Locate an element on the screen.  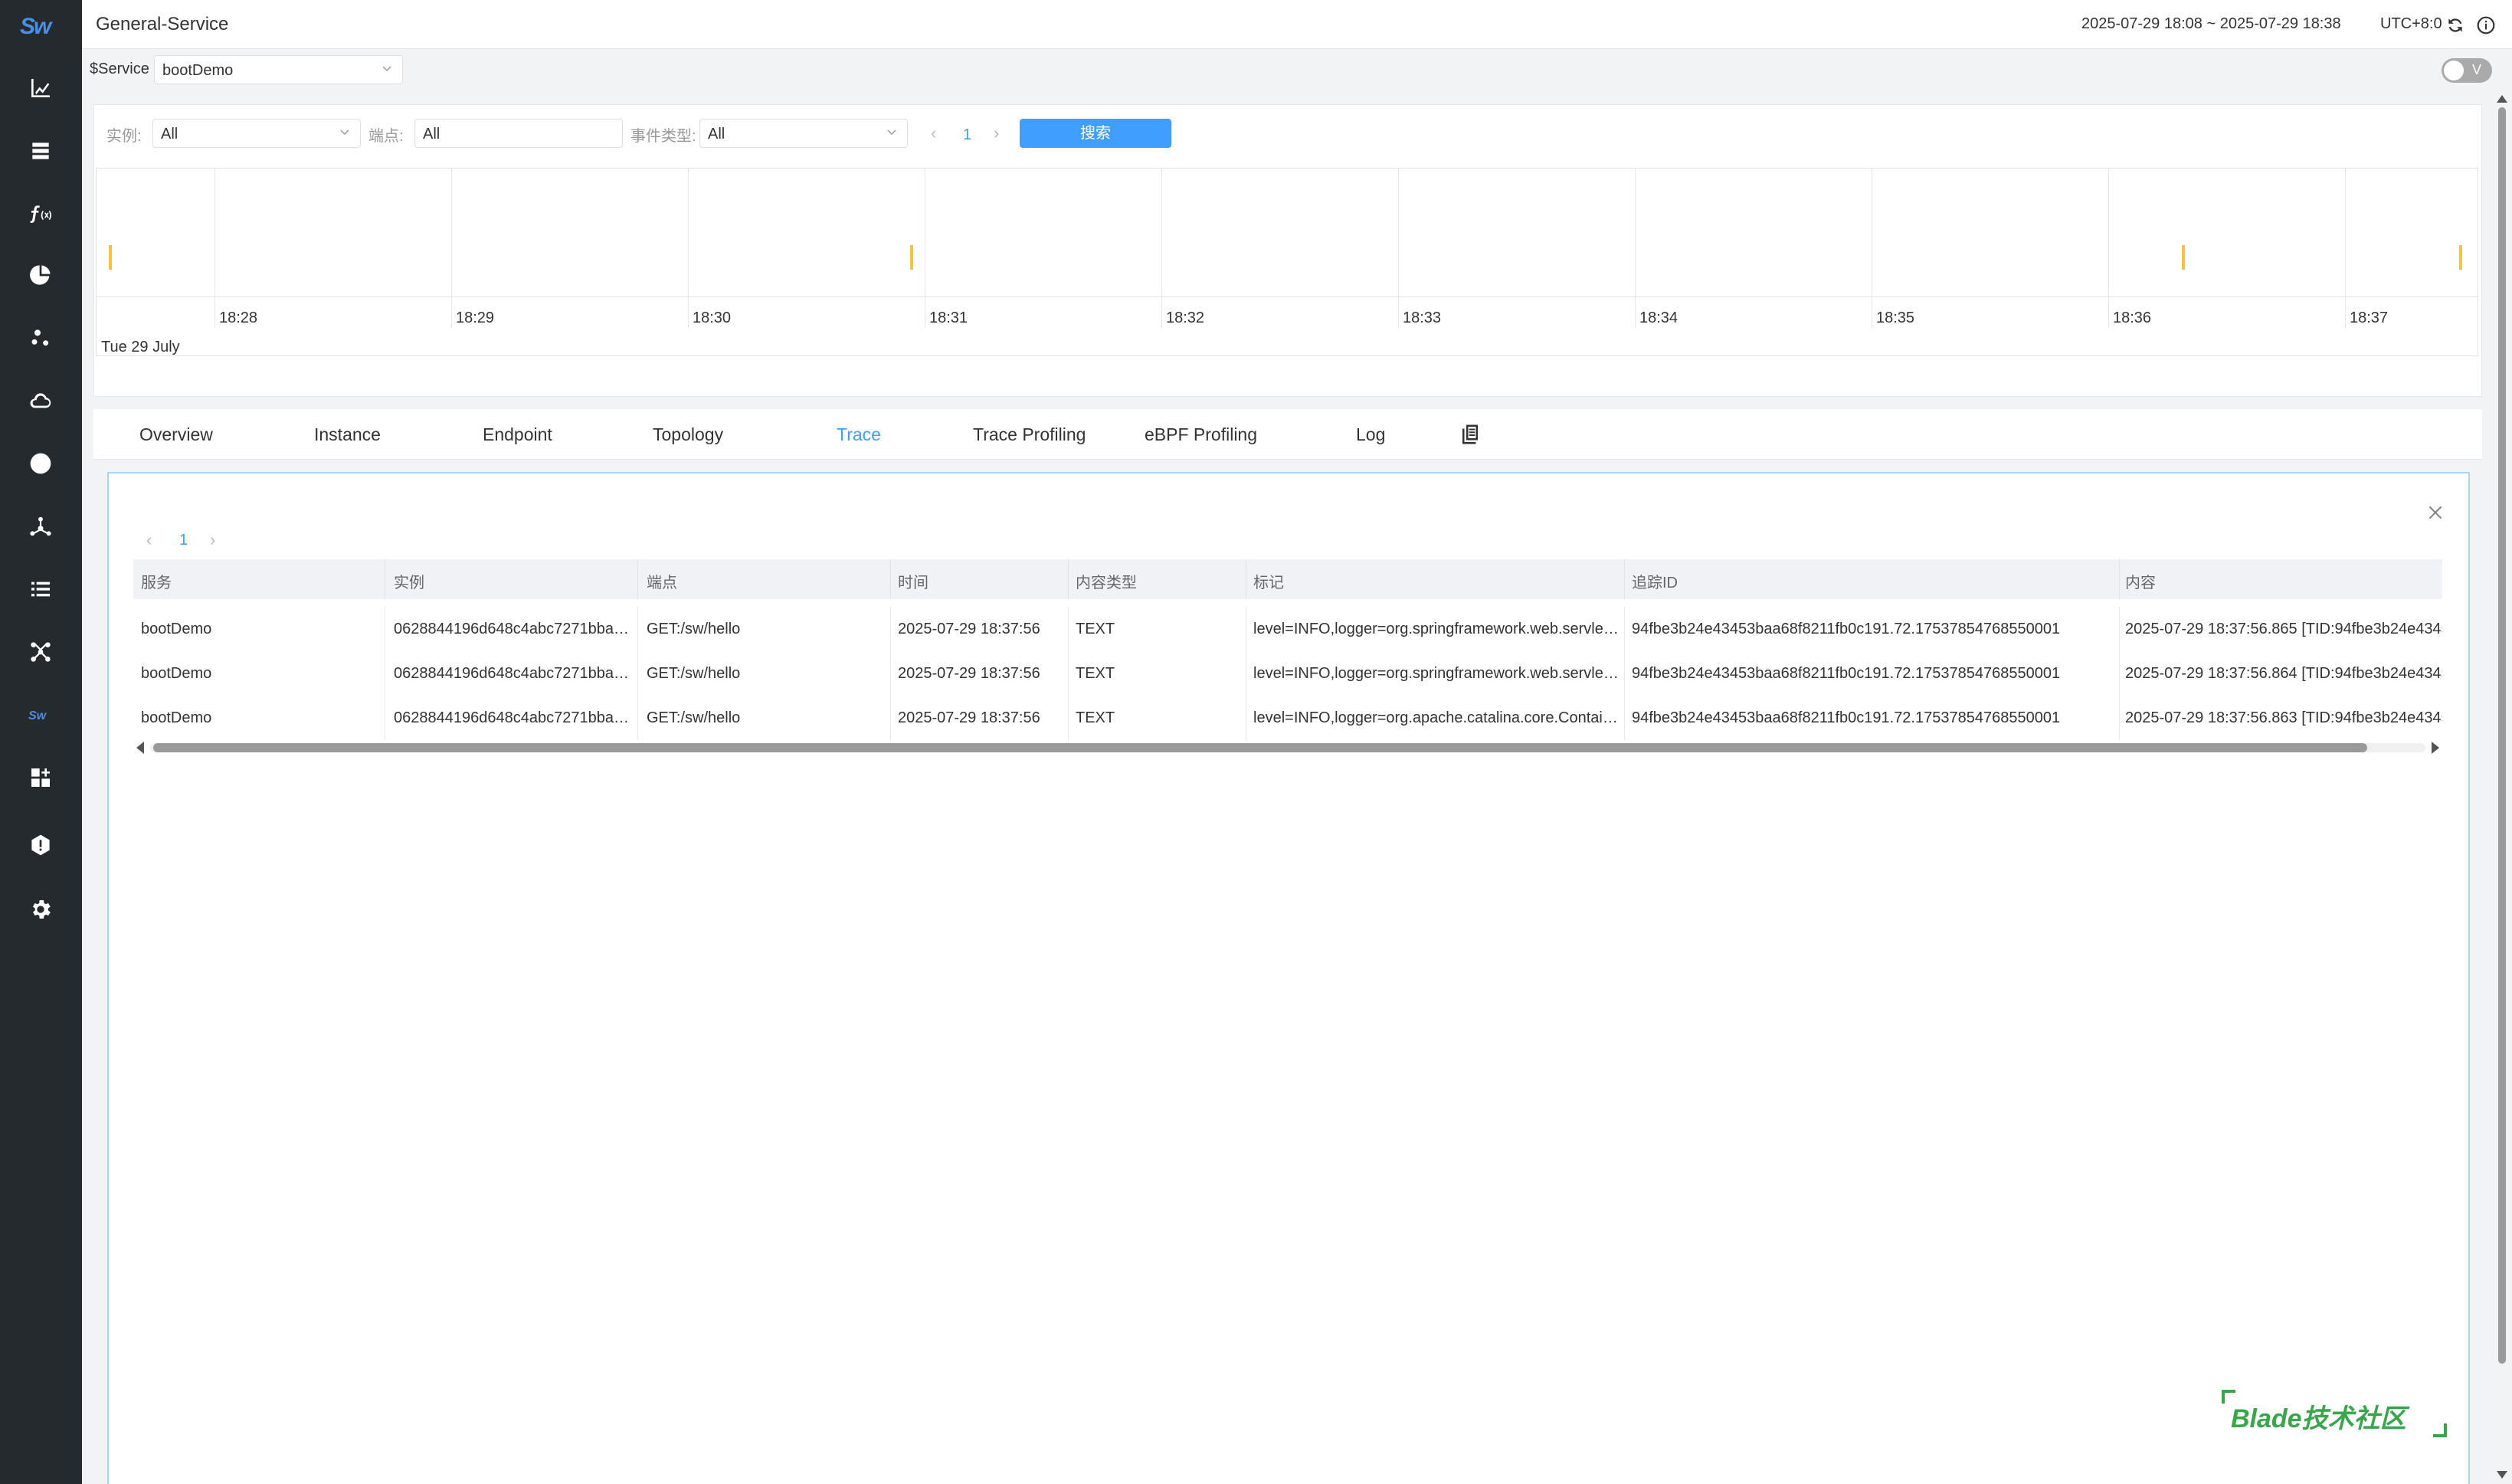
timezone-label: UTC+8:0 is located at coordinates (2411, 23).